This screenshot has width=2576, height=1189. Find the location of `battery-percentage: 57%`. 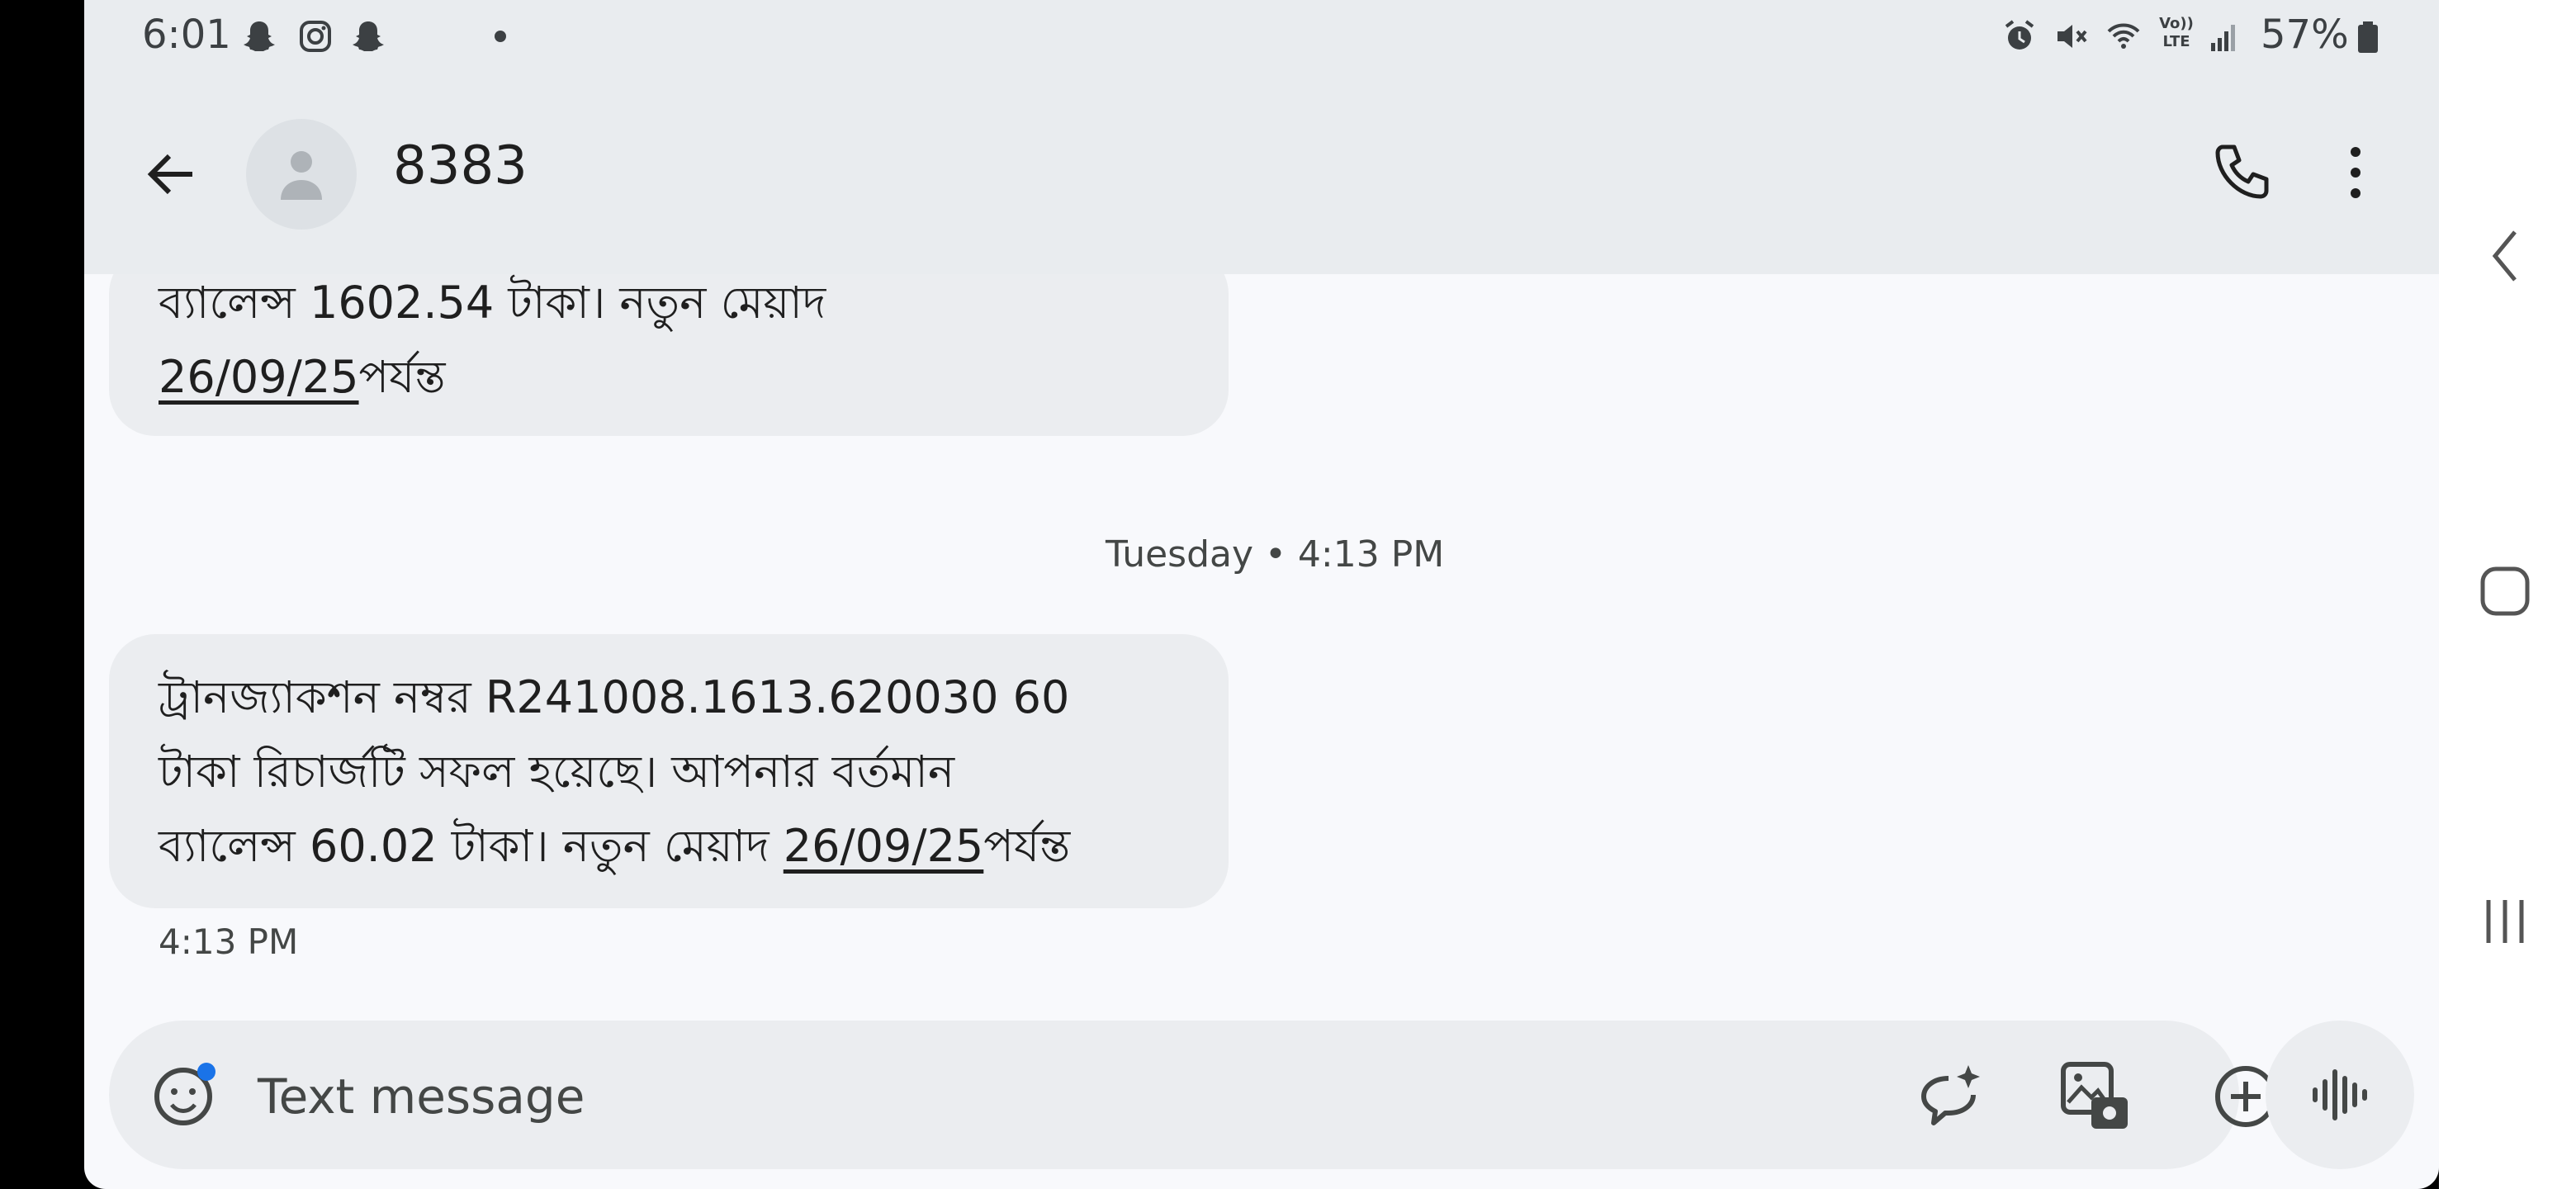

battery-percentage: 57% is located at coordinates (2305, 35).